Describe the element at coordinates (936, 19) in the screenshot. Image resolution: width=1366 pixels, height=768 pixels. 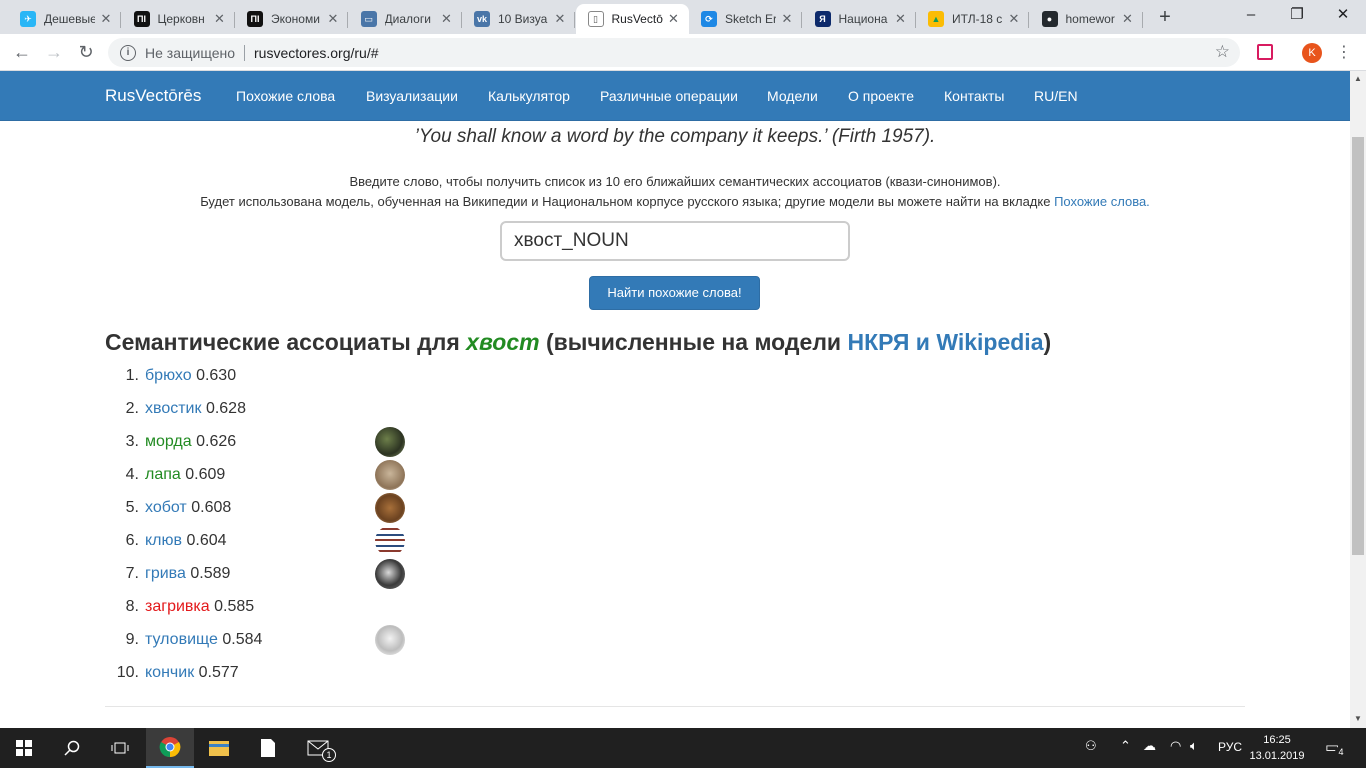
I see `tab-favicon-icon: ▲` at that location.